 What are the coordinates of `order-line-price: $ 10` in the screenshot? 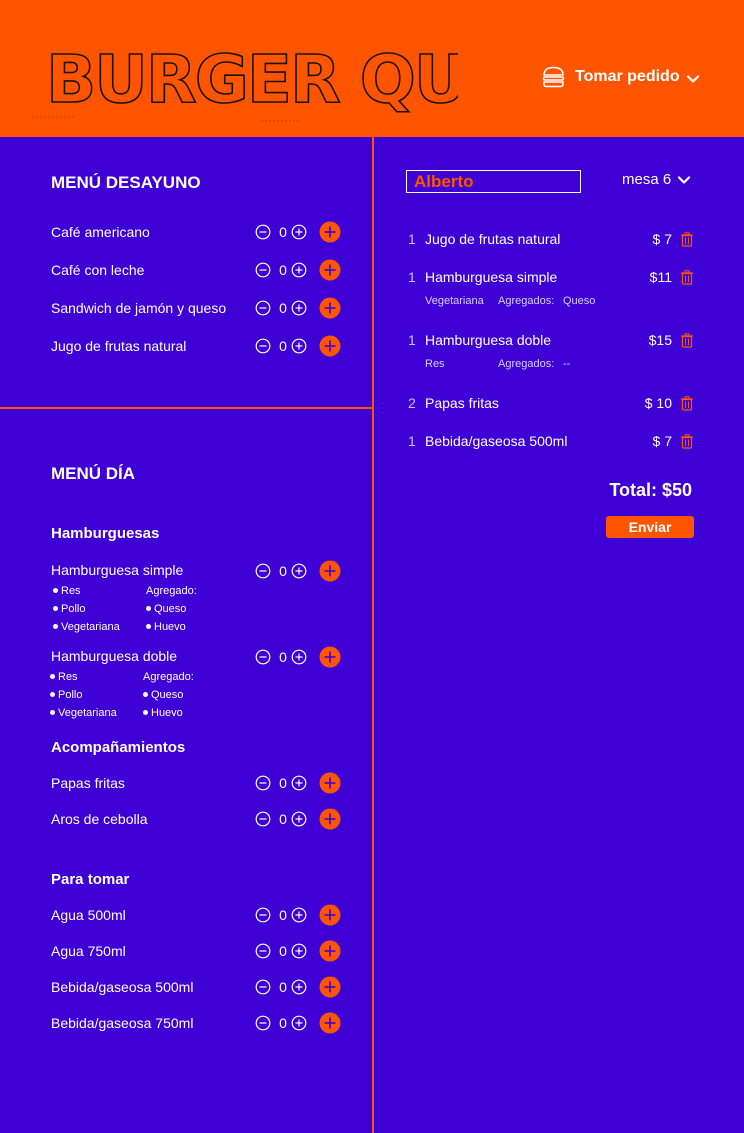 It's located at (658, 403).